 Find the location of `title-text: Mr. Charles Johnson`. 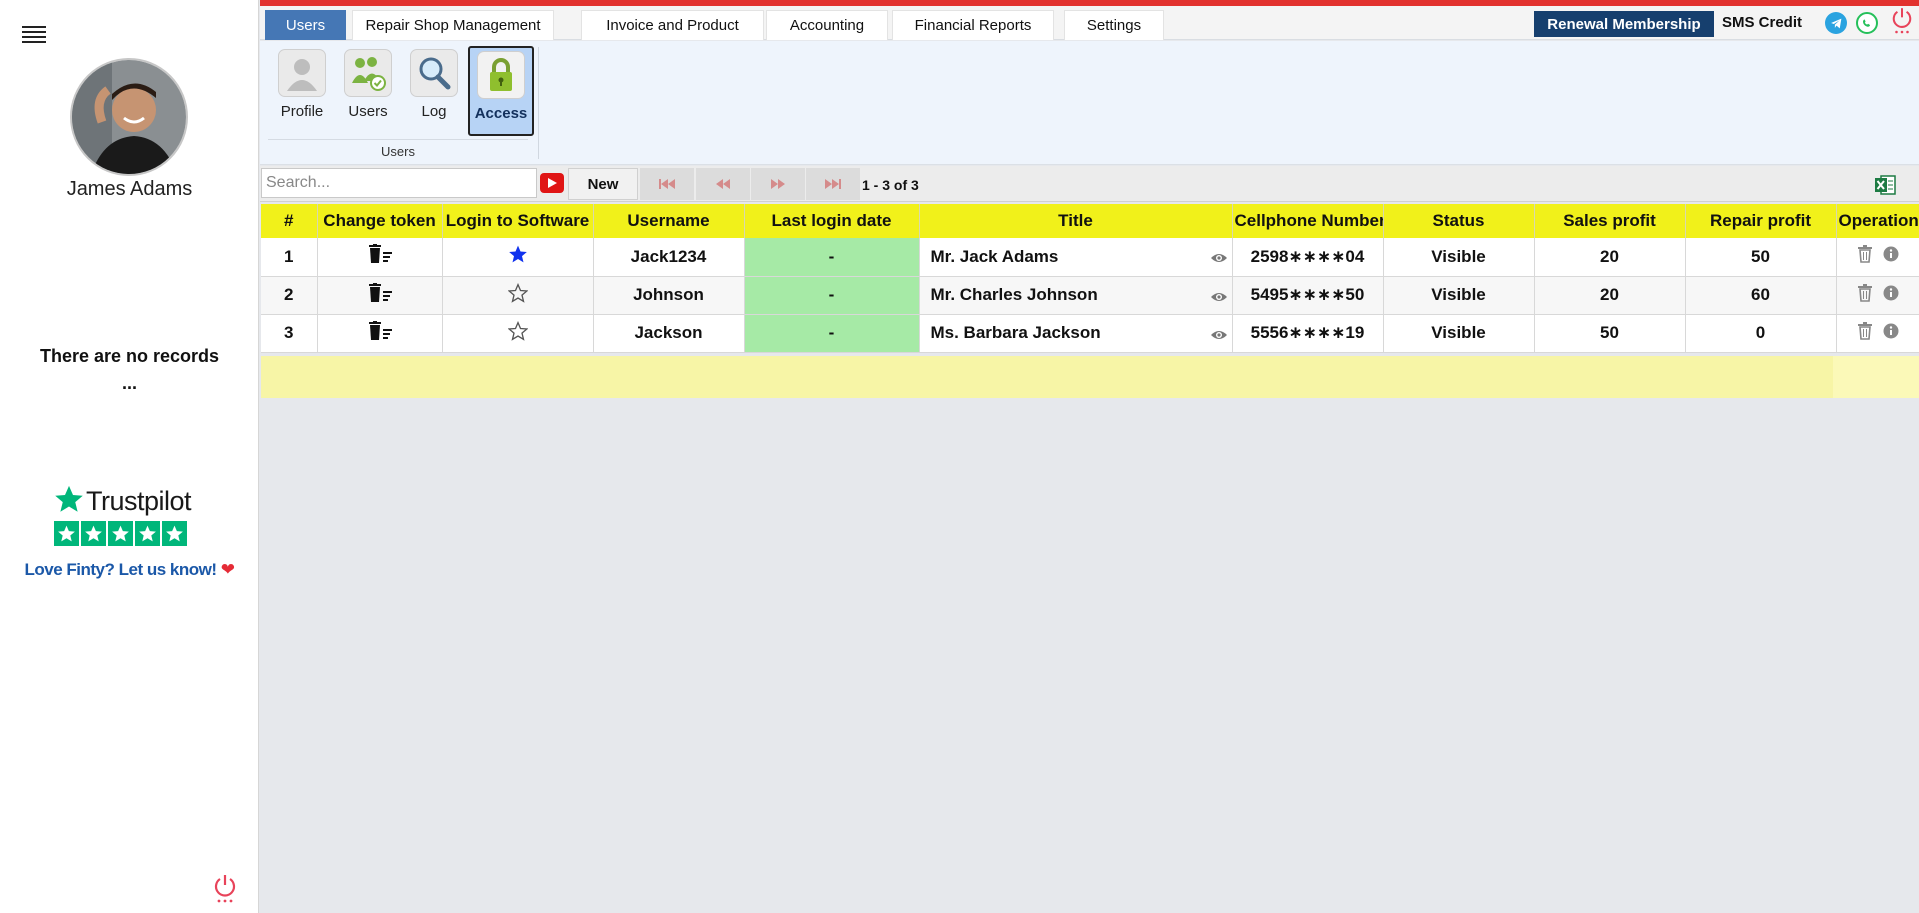

title-text: Mr. Charles Johnson is located at coordinates (1014, 294).